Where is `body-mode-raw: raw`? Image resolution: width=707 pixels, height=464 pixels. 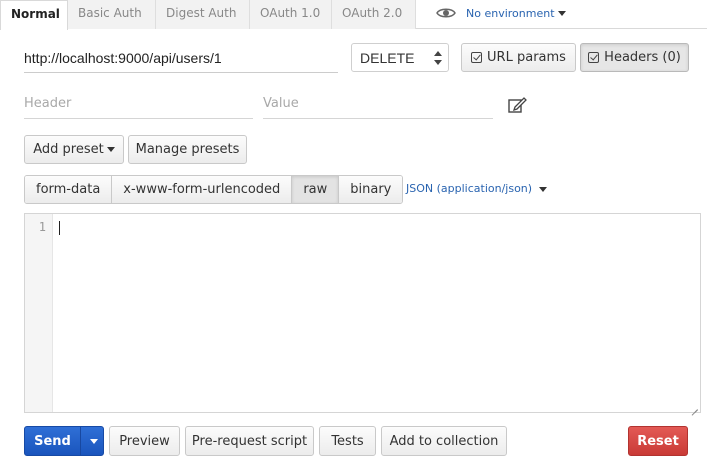 body-mode-raw: raw is located at coordinates (316, 189).